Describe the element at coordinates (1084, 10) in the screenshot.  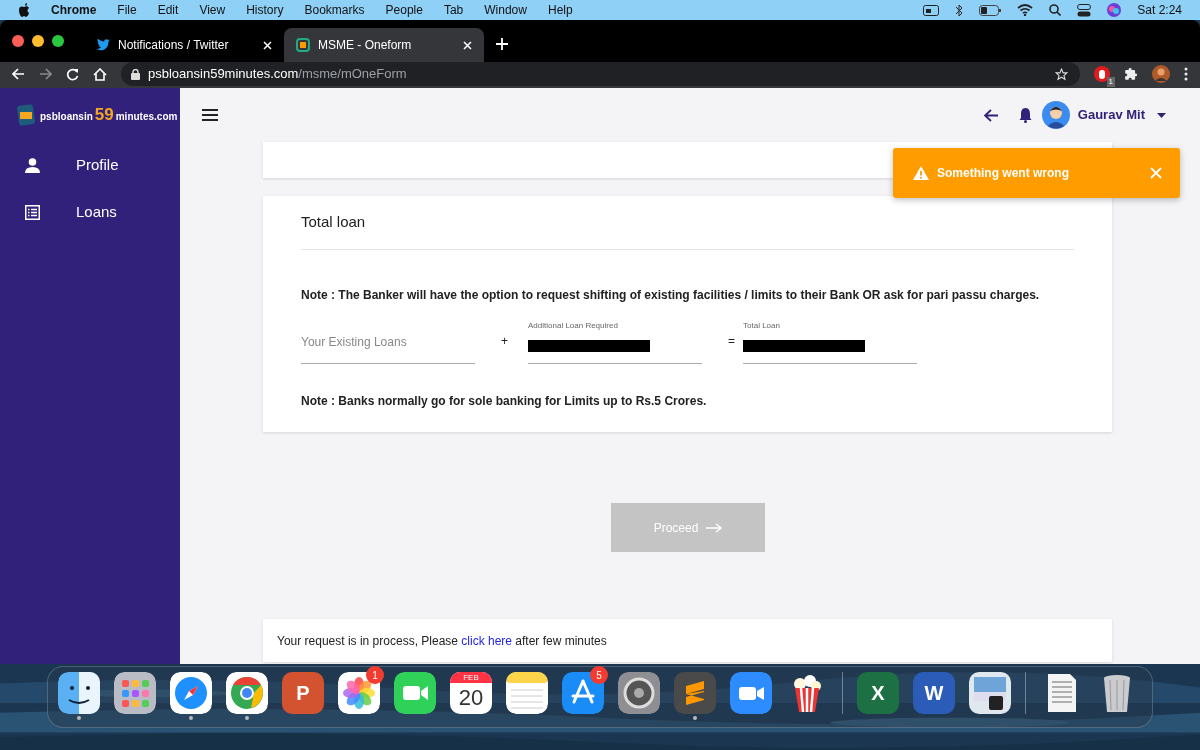
I see `toggles-icon` at that location.